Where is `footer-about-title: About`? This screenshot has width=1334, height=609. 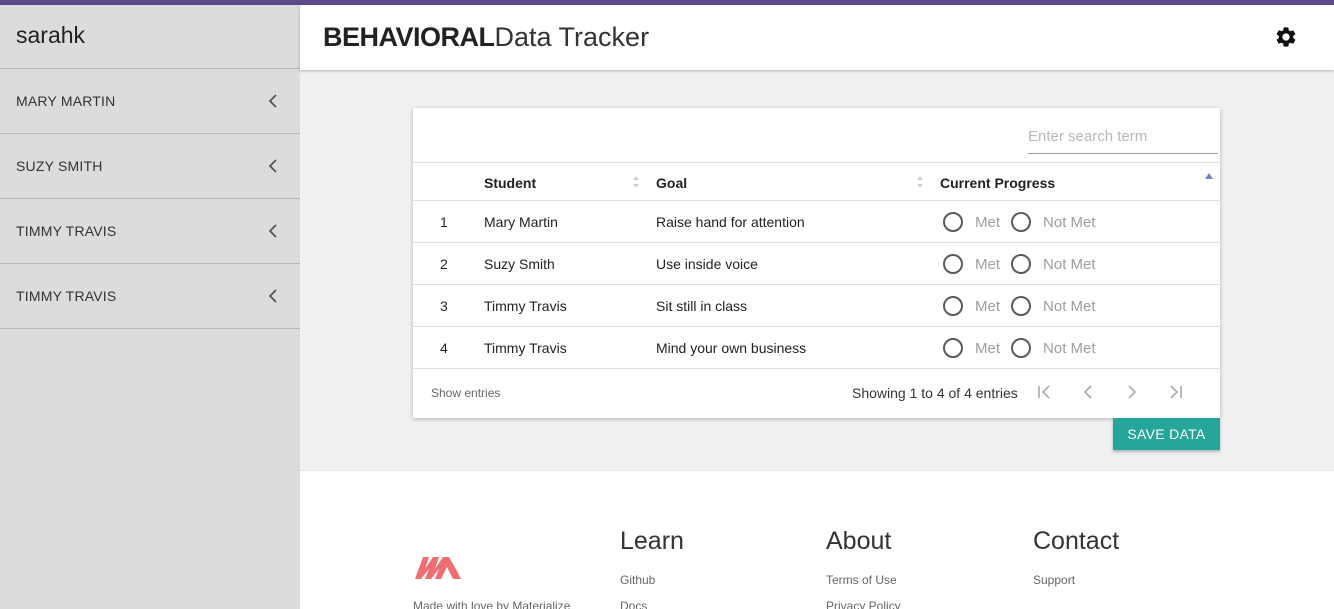 footer-about-title: About is located at coordinates (859, 541).